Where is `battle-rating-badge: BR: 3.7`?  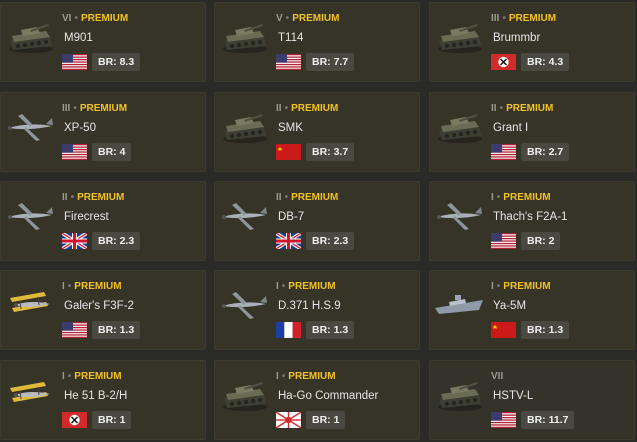 battle-rating-badge: BR: 3.7 is located at coordinates (330, 152).